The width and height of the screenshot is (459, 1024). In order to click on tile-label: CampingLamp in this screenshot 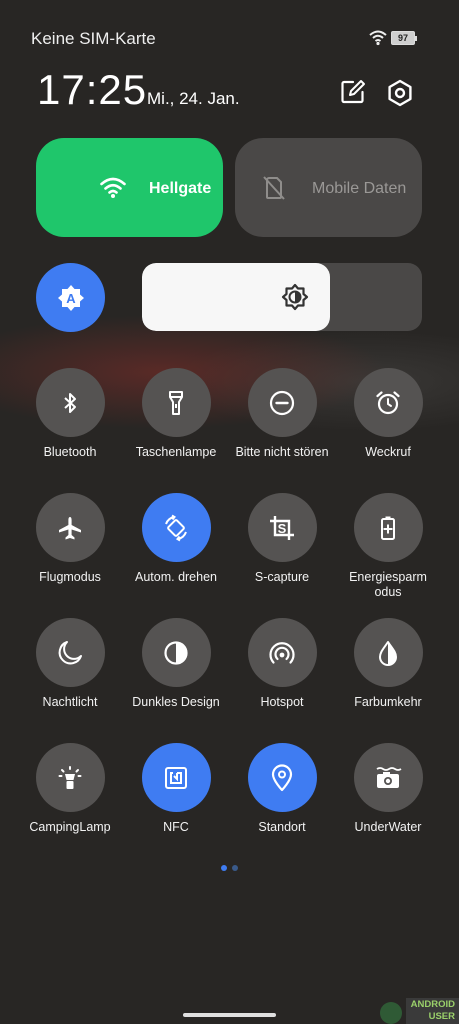, I will do `click(70, 827)`.